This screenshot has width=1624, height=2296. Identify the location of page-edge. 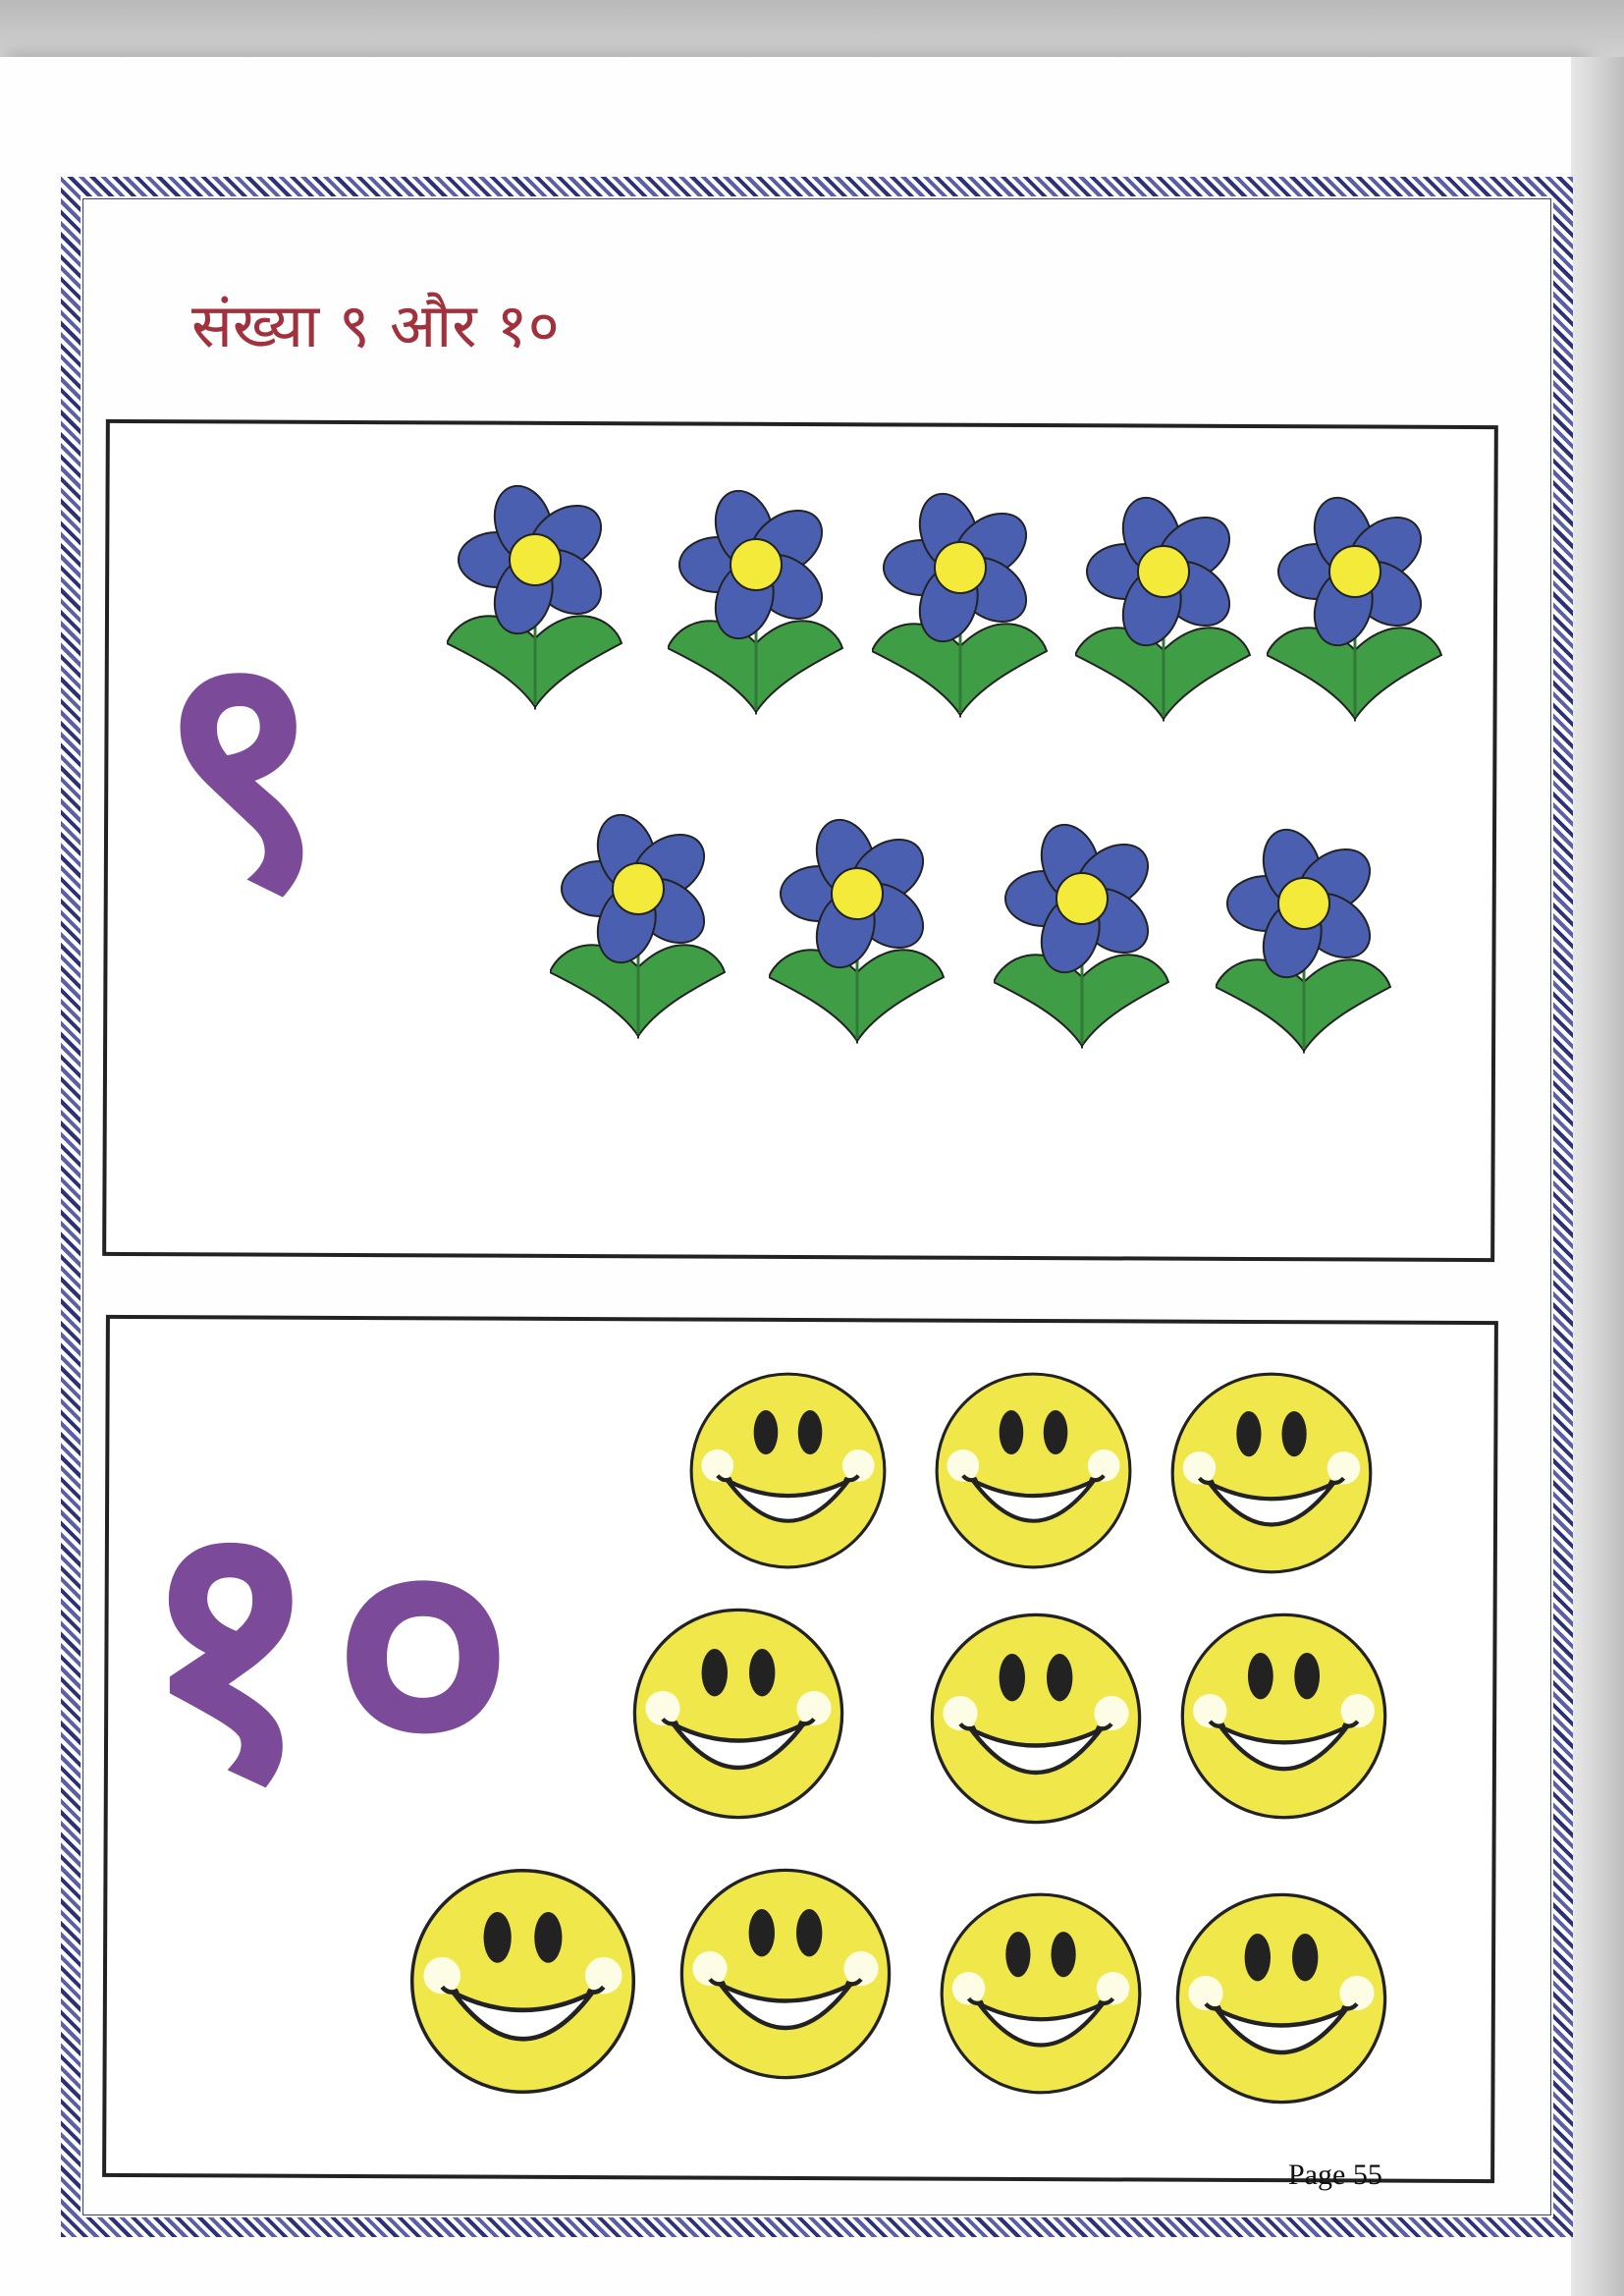
(1597, 1176).